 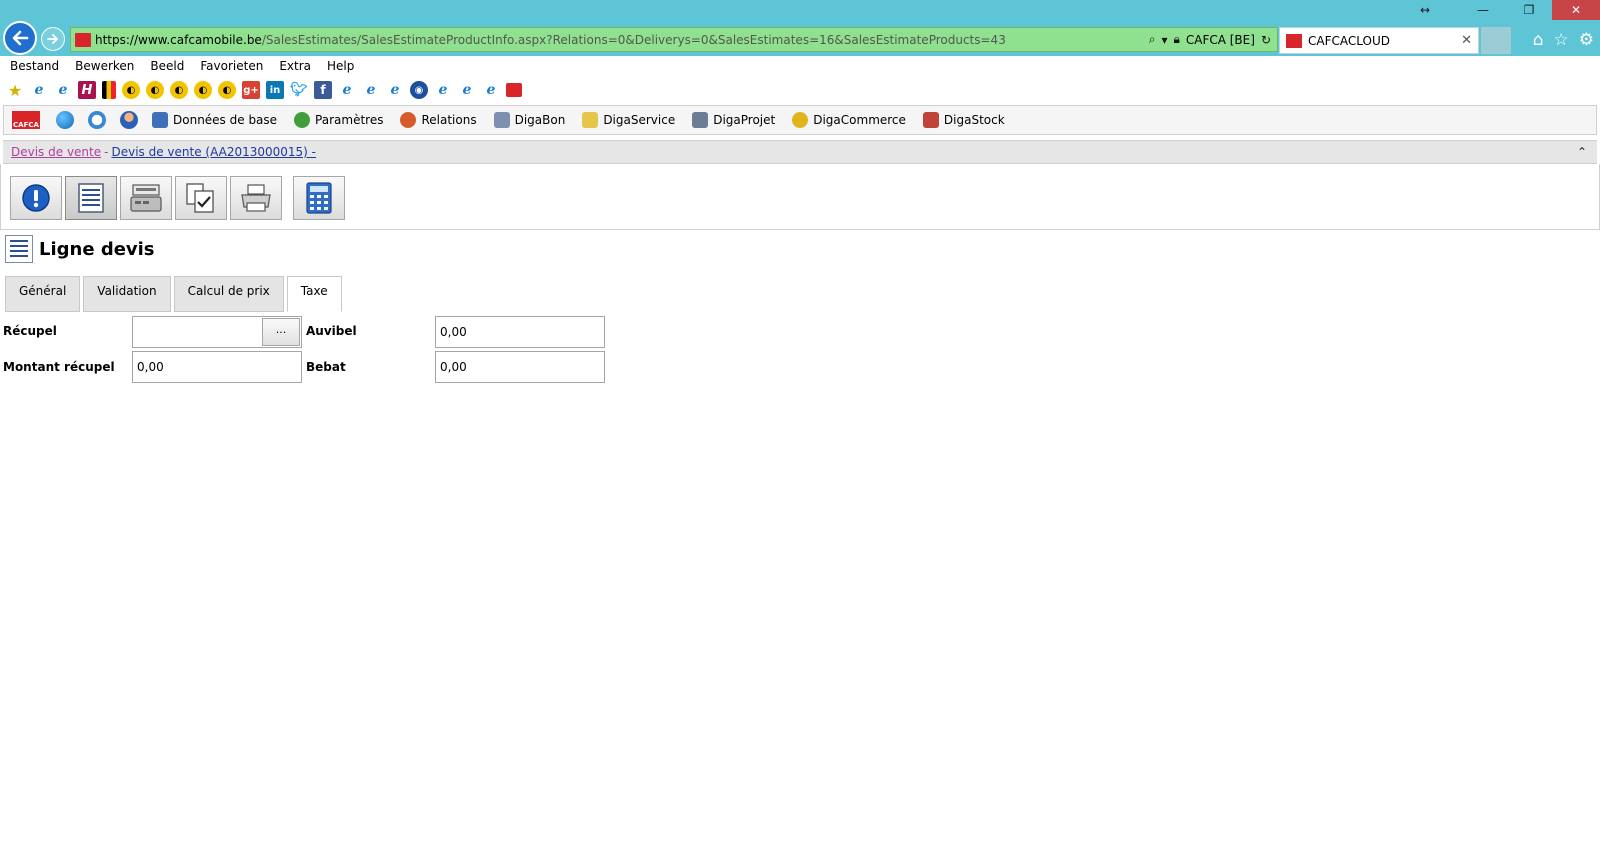 I want to click on page-title: Ligne devis, so click(x=97, y=249).